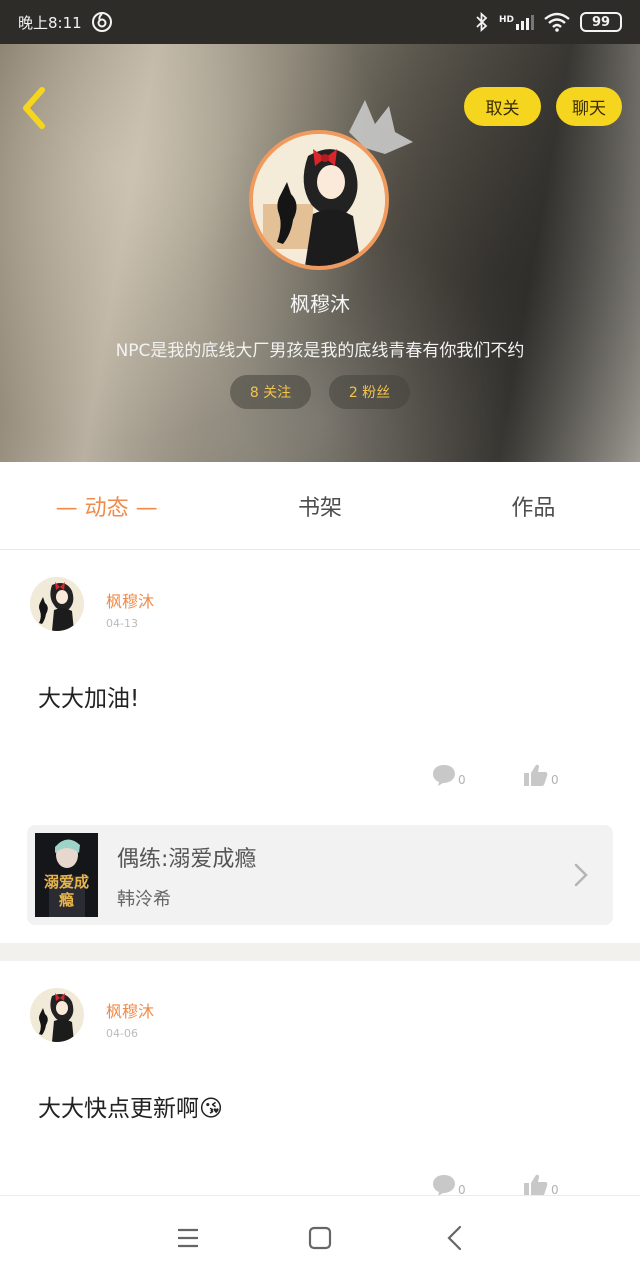 This screenshot has height=1280, width=640. What do you see at coordinates (589, 106) in the screenshot?
I see `chat-button: 聊天` at bounding box center [589, 106].